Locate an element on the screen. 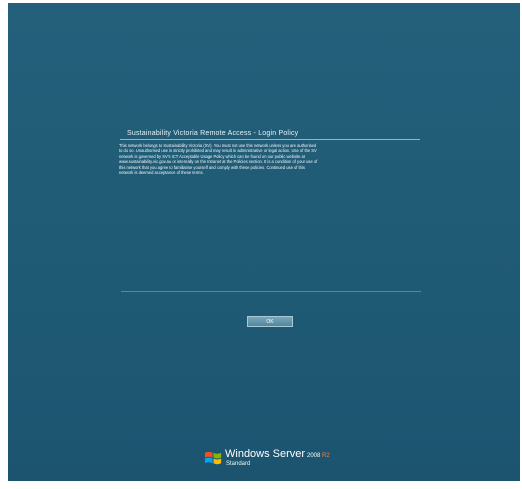  windows-server-branding: Windows Server 2008 R2 Standard is located at coordinates (284, 461).